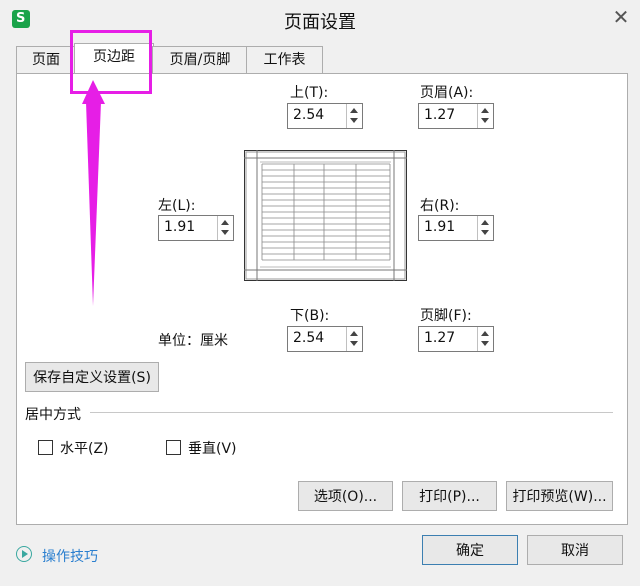  Describe the element at coordinates (439, 115) in the screenshot. I see `header-margin-value: 1.27` at that location.